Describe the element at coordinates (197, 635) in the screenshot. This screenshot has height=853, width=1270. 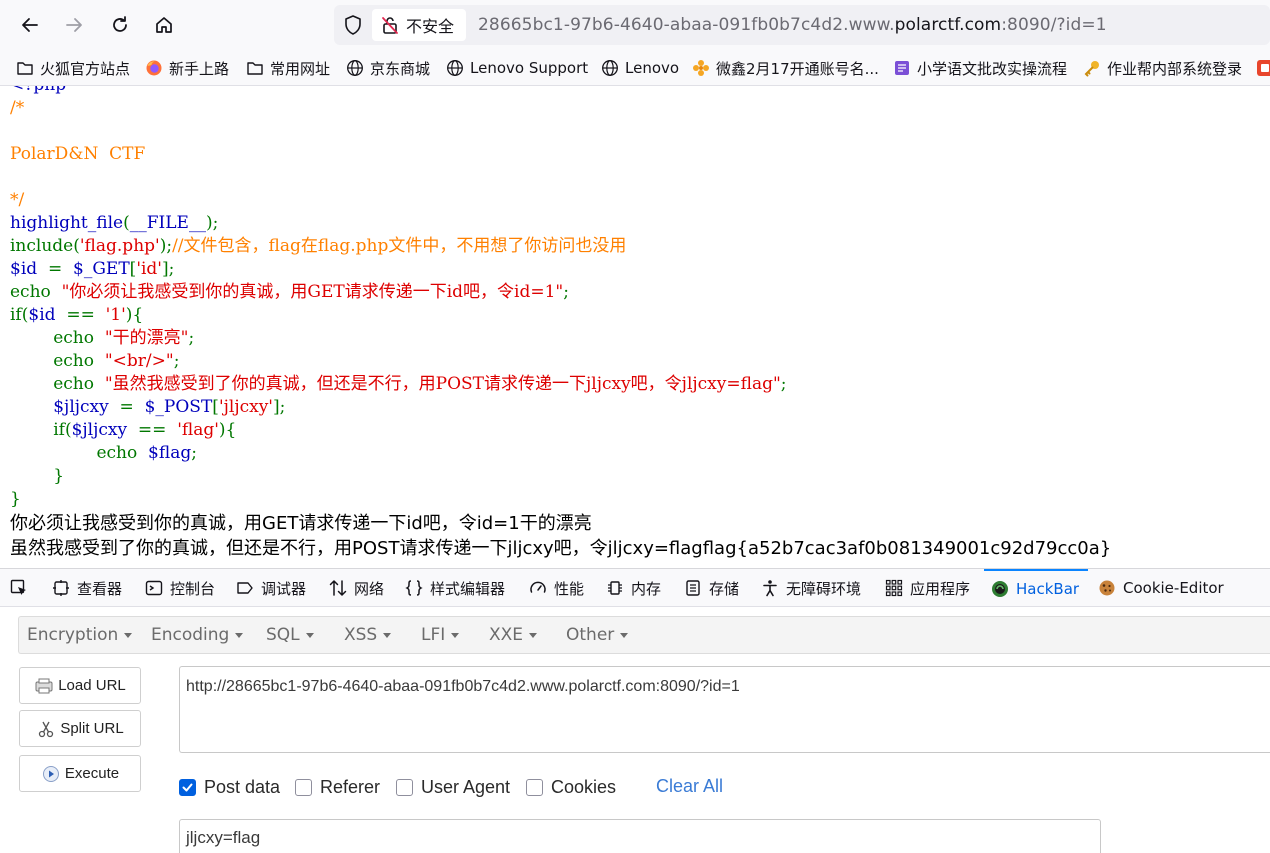
I see `menu-encoding: Encoding` at that location.